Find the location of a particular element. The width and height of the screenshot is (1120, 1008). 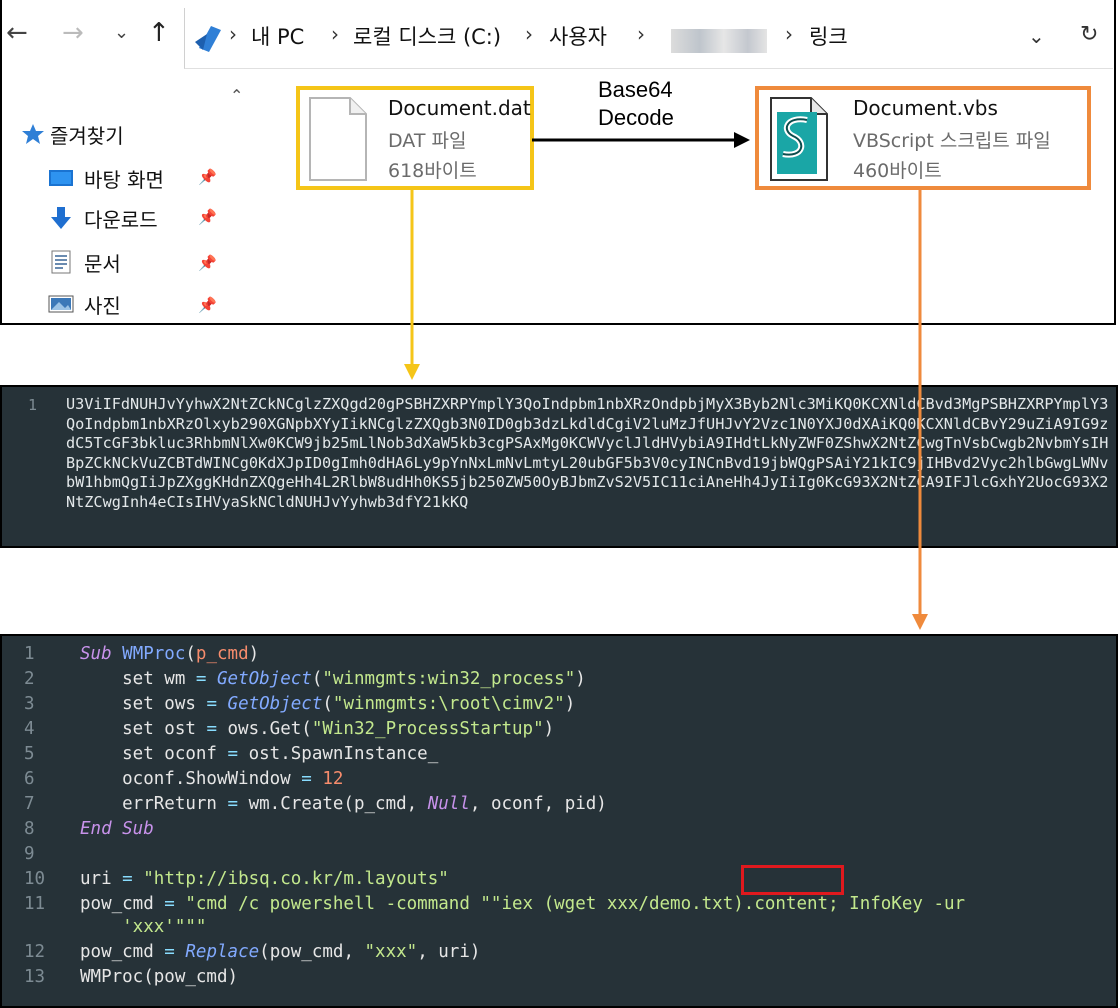

code-token: oconf.ShowWindow is located at coordinates (191, 779).